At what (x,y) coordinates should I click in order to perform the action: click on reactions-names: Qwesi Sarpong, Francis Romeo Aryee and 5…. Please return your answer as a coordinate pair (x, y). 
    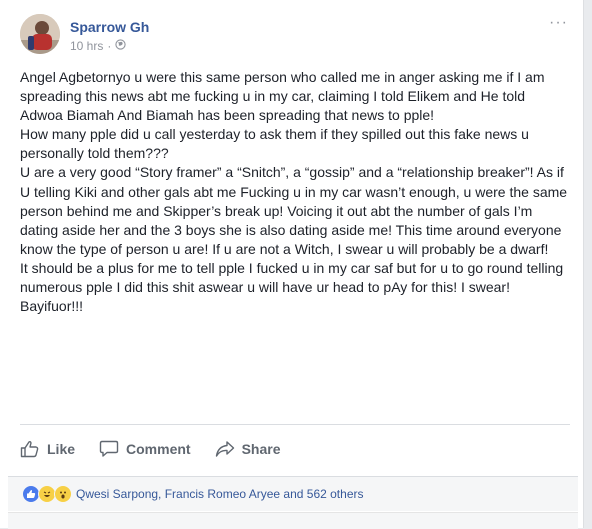
    Looking at the image, I should click on (219, 494).